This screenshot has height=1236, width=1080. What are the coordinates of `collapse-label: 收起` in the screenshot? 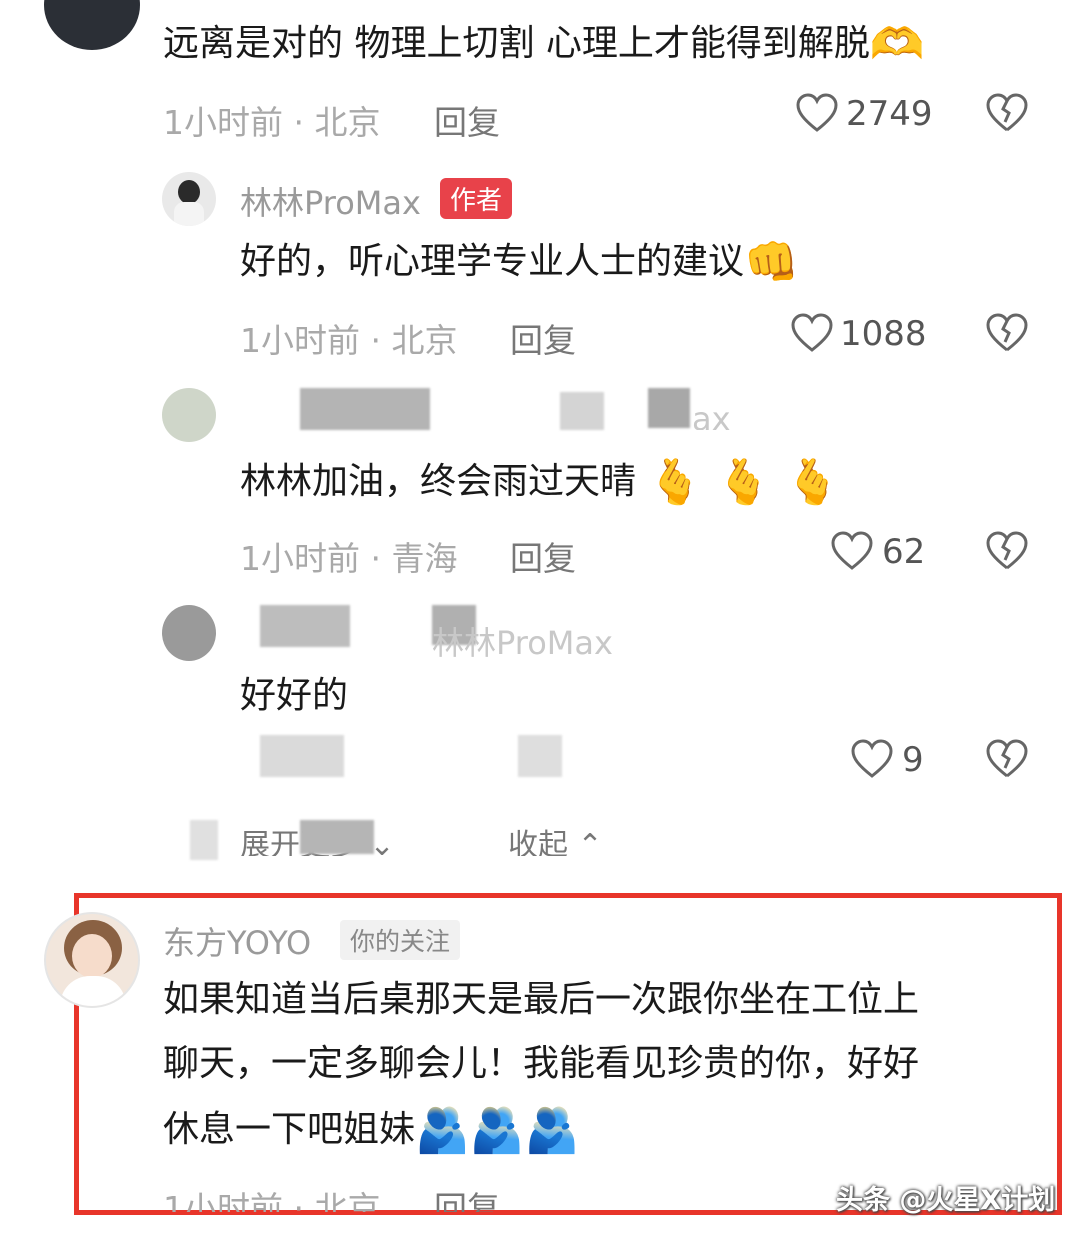 It's located at (538, 842).